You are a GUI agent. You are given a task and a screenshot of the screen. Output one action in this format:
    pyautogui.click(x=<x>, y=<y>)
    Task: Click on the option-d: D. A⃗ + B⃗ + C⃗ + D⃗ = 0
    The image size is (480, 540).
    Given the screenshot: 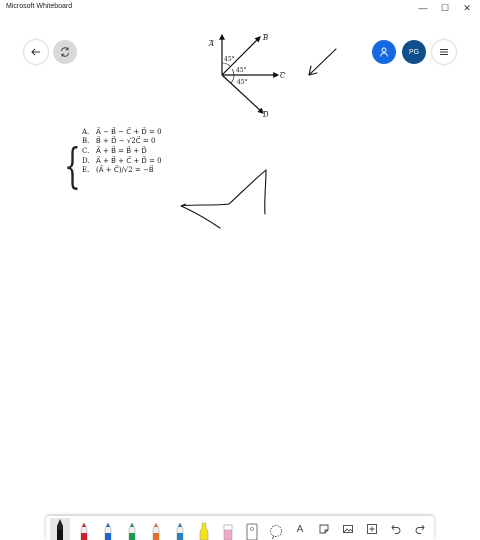 What is the action you would take?
    pyautogui.click(x=122, y=160)
    